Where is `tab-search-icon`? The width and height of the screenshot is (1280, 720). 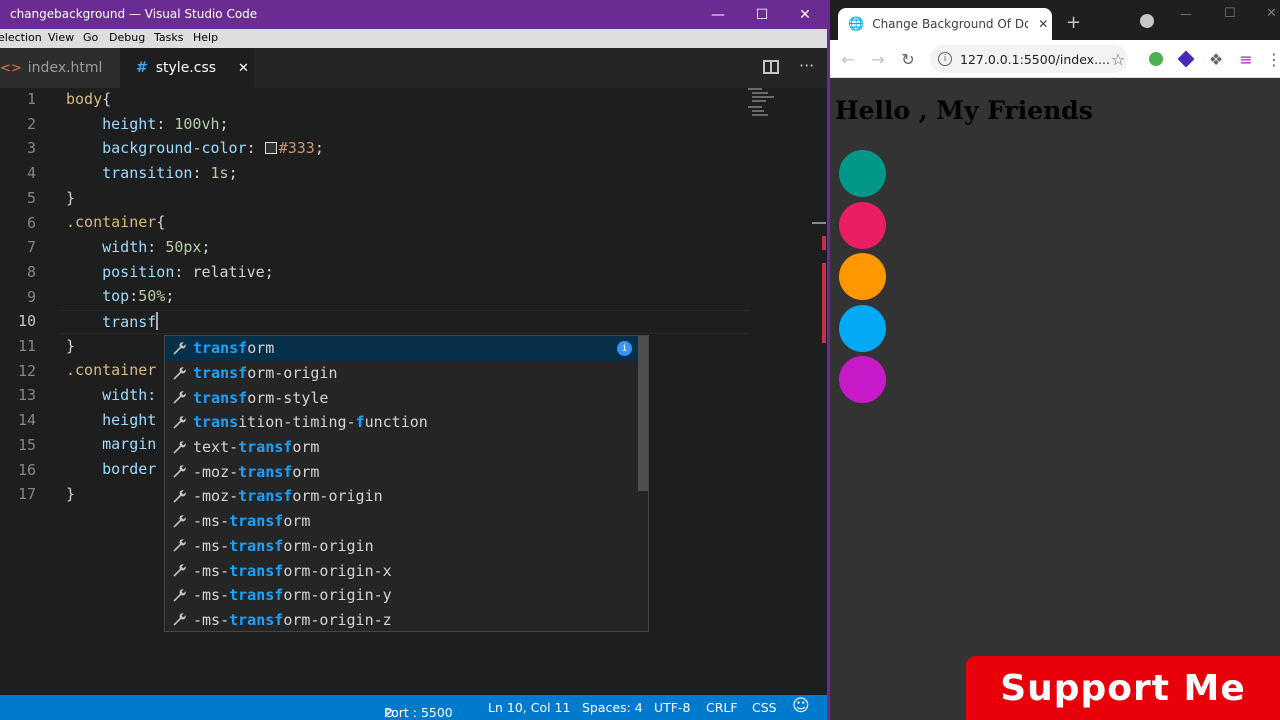 tab-search-icon is located at coordinates (1147, 21).